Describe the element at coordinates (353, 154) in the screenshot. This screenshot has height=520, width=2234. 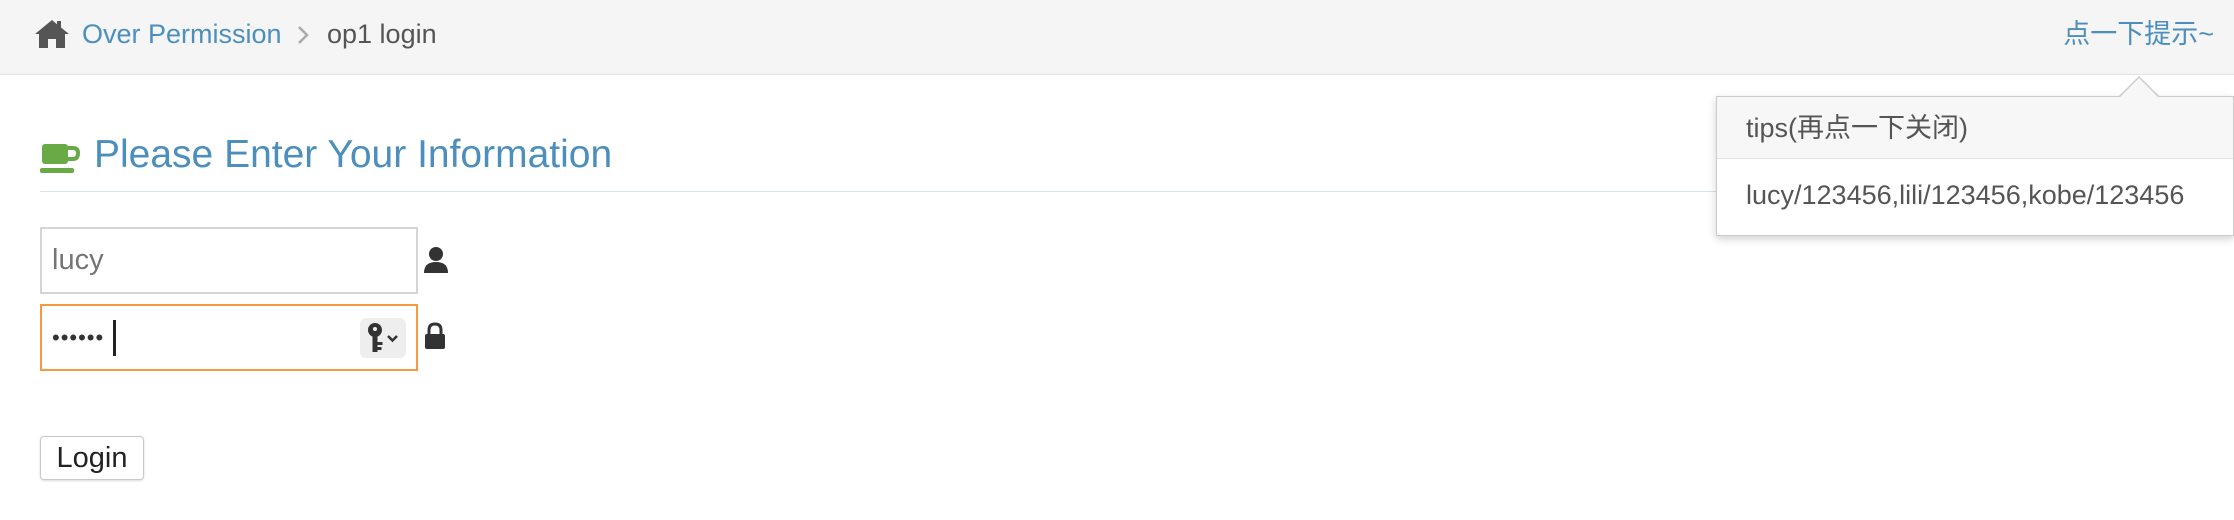
I see `page-title: Please Enter Your Information` at that location.